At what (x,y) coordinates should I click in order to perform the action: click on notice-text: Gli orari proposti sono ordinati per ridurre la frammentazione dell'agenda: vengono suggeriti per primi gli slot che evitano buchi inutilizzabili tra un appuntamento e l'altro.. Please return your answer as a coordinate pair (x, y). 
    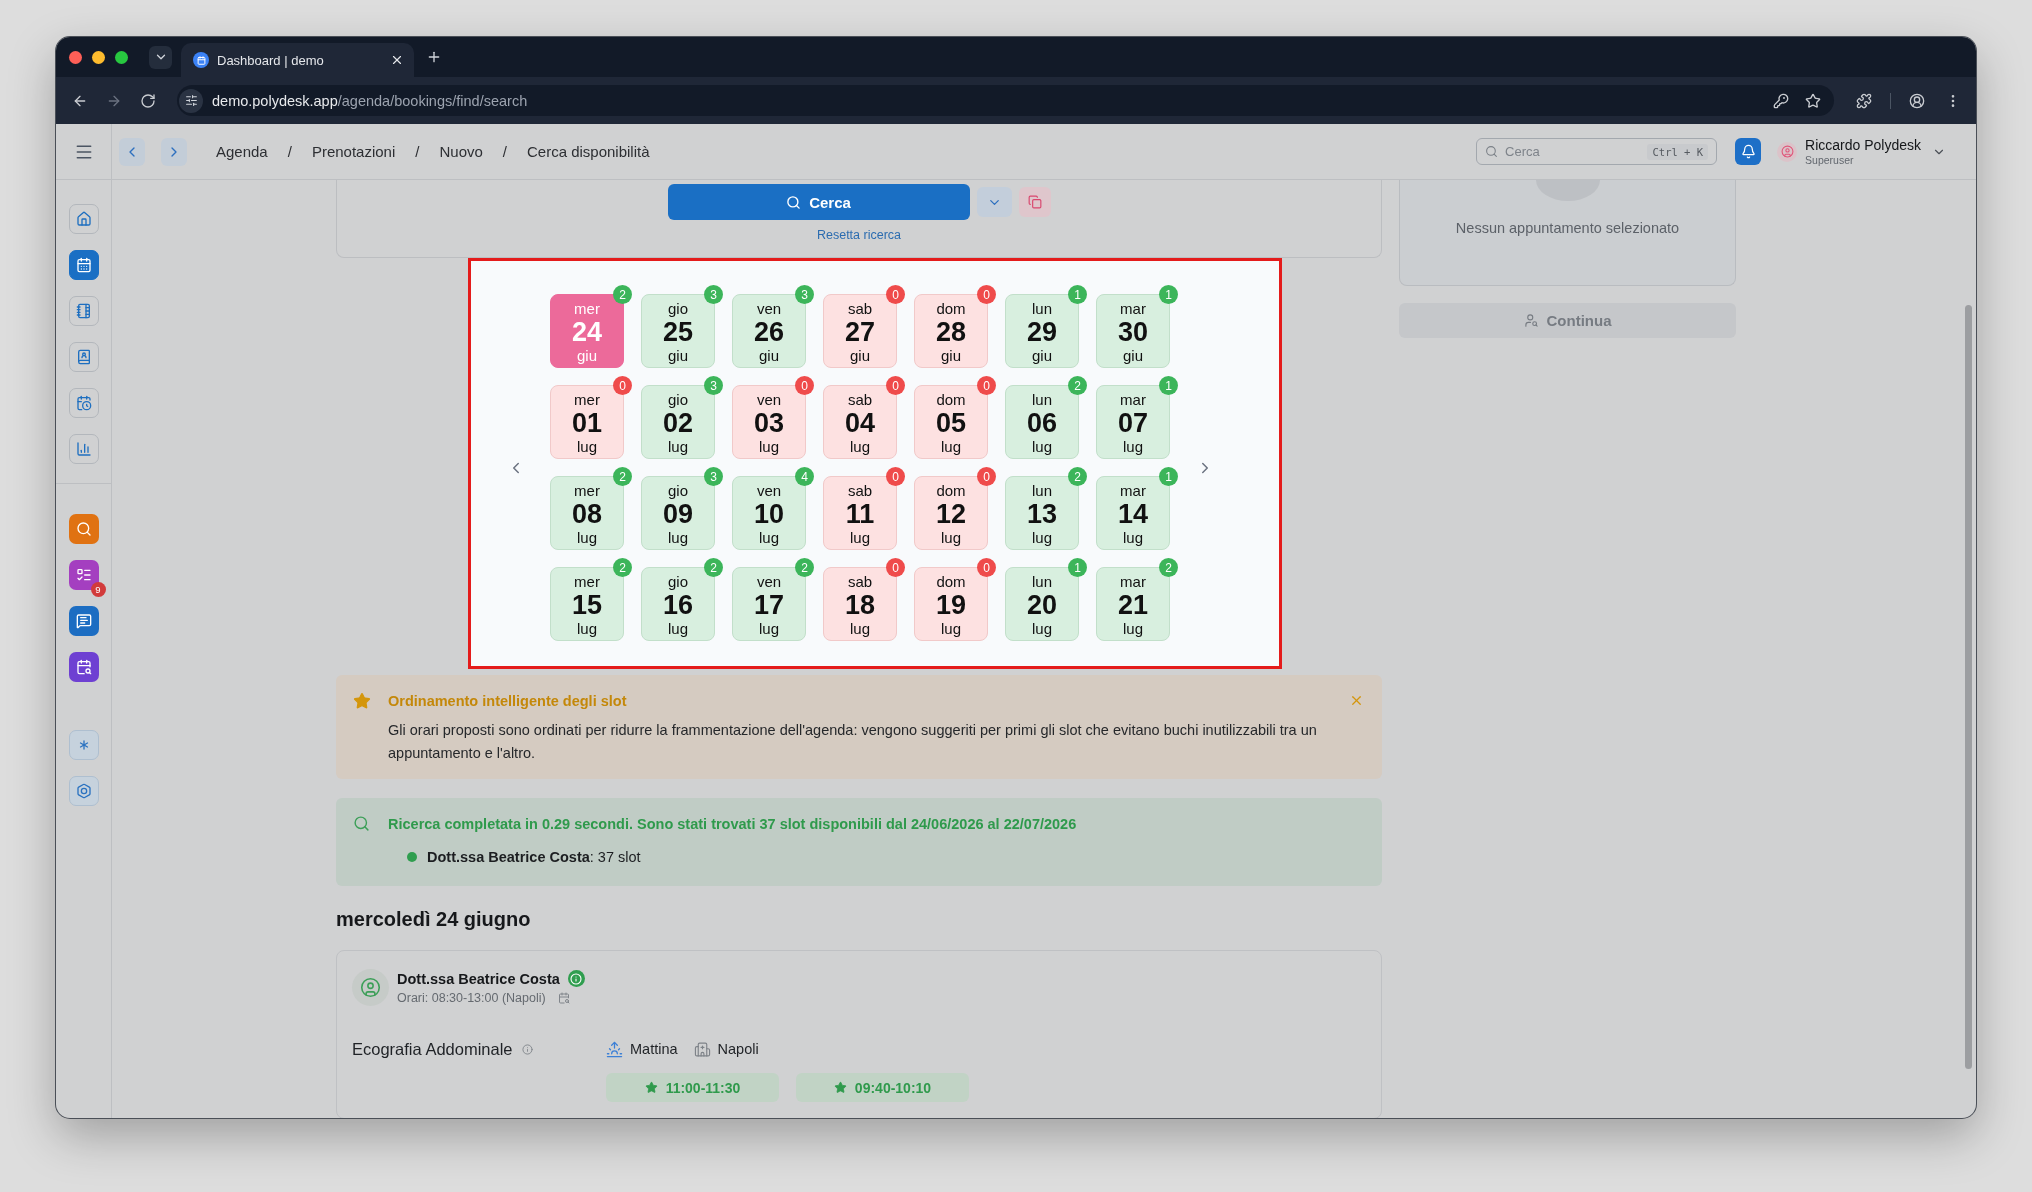
    Looking at the image, I should click on (853, 742).